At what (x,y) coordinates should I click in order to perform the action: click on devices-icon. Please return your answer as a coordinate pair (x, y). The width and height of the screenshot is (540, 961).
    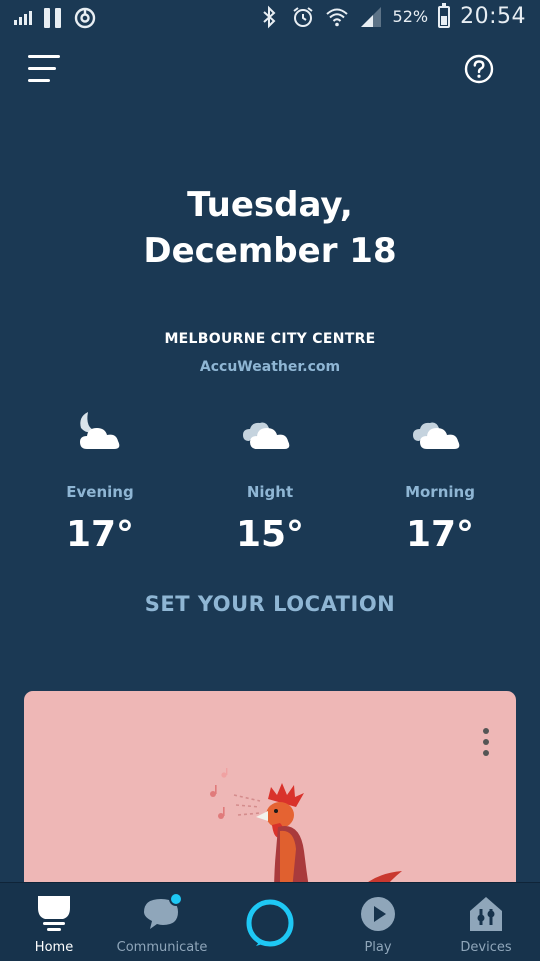
    Looking at the image, I should click on (486, 914).